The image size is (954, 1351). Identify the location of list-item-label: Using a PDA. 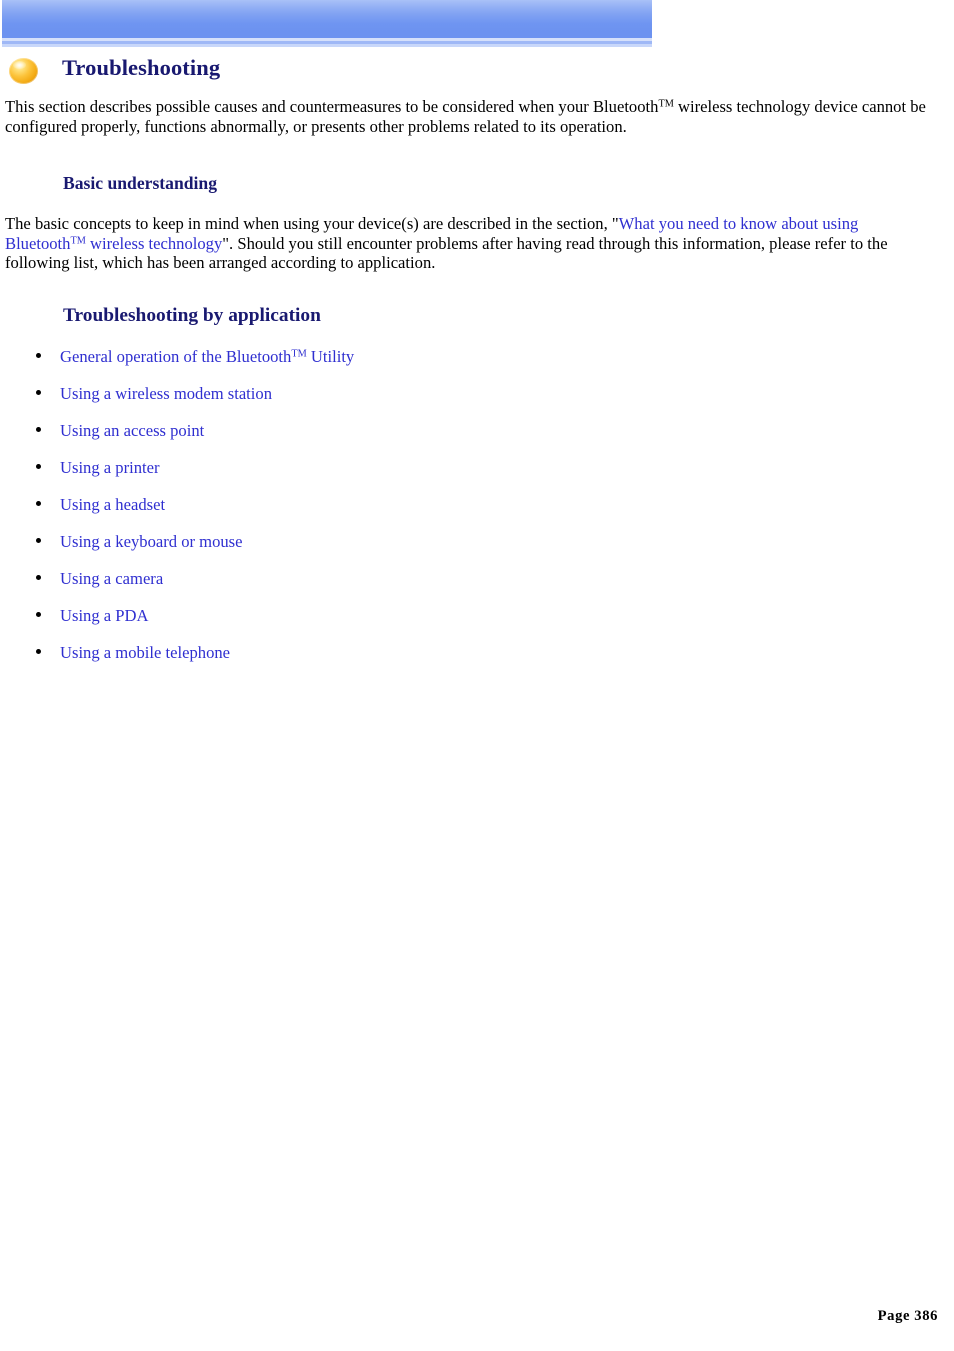
(104, 615).